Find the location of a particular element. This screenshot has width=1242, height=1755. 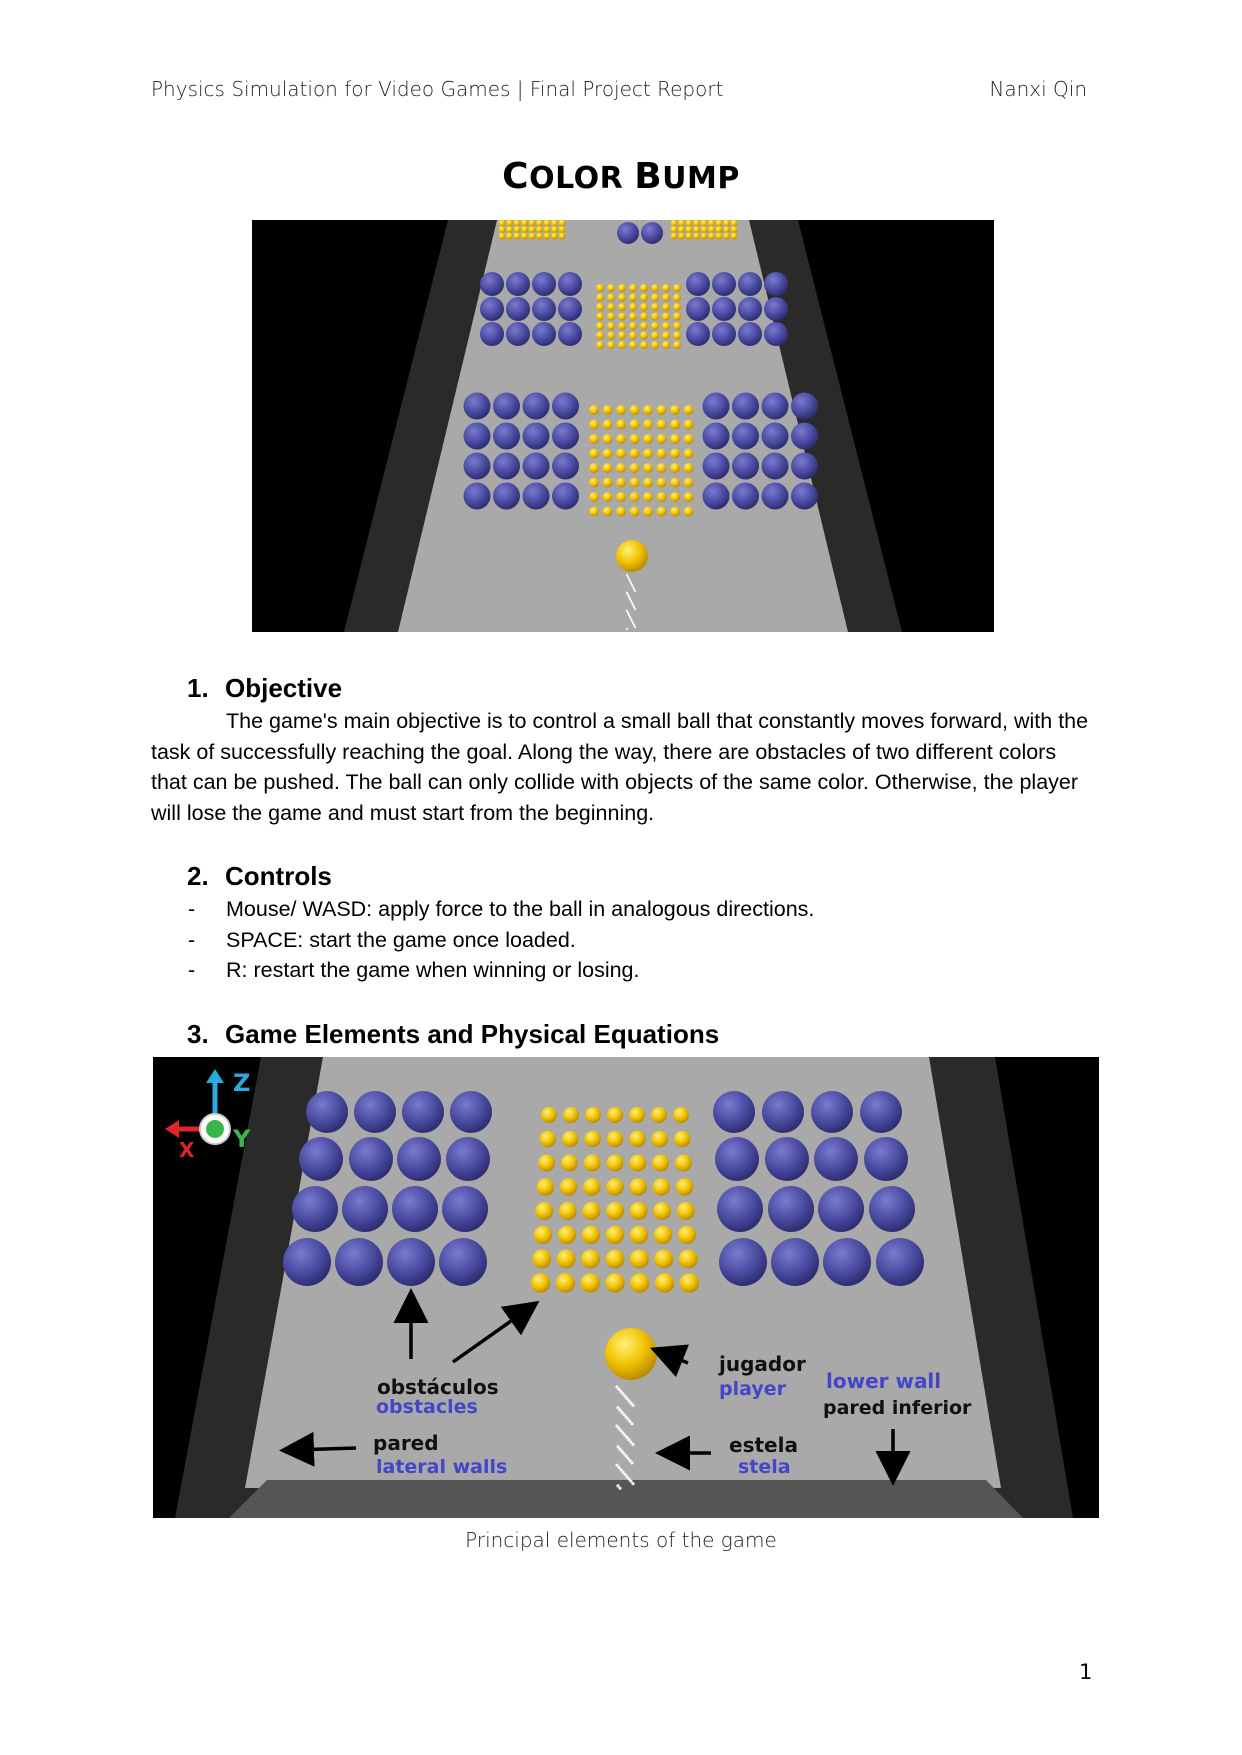

page-title: COLOR BUMP is located at coordinates (621, 176).